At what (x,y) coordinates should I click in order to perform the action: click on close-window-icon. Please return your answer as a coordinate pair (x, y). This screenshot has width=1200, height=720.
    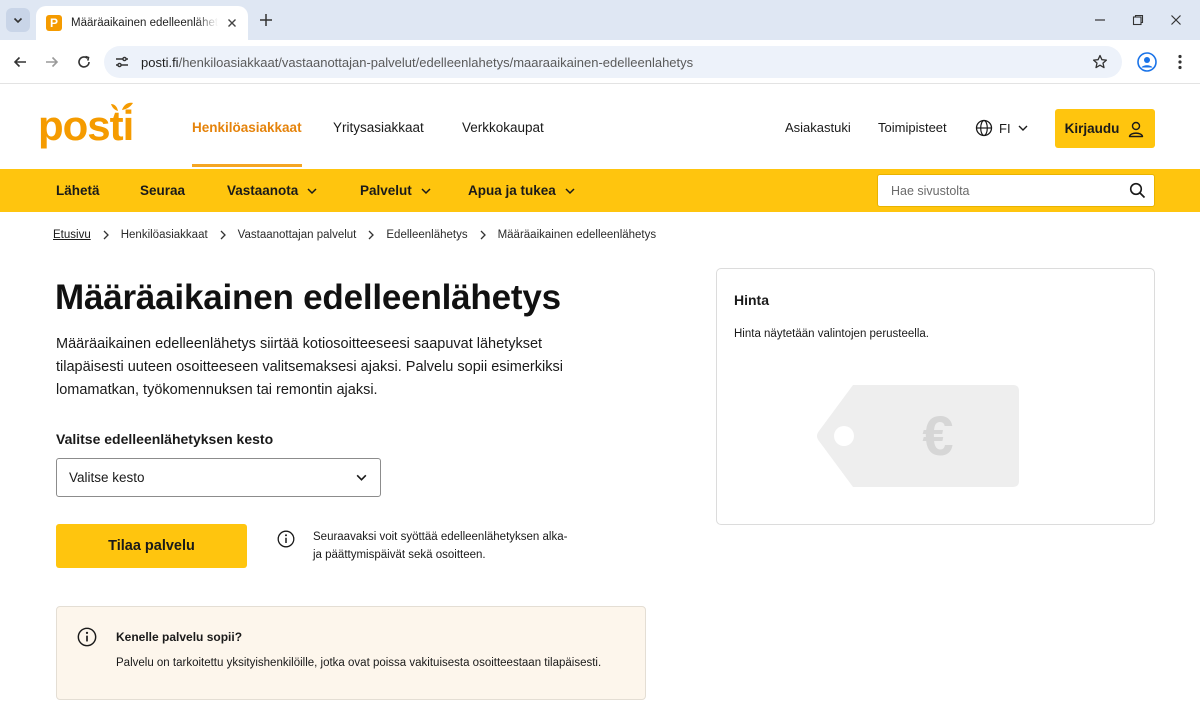
    Looking at the image, I should click on (1176, 20).